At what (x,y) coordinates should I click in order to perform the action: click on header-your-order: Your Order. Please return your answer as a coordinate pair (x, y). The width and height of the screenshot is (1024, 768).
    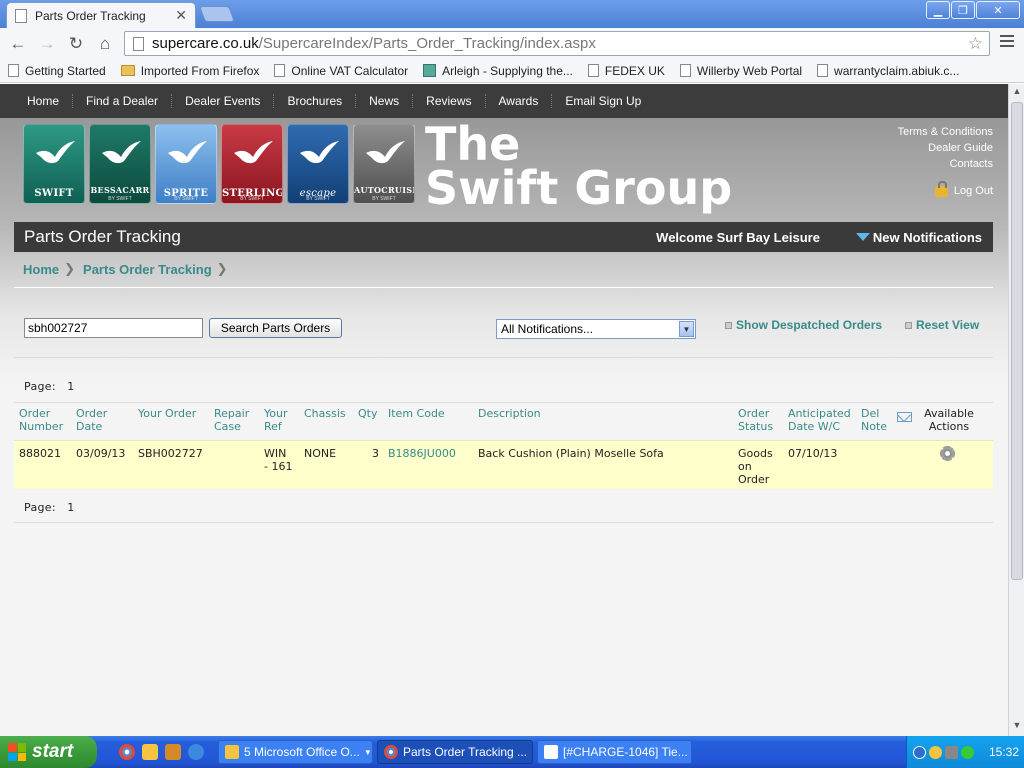
    Looking at the image, I should click on (167, 413).